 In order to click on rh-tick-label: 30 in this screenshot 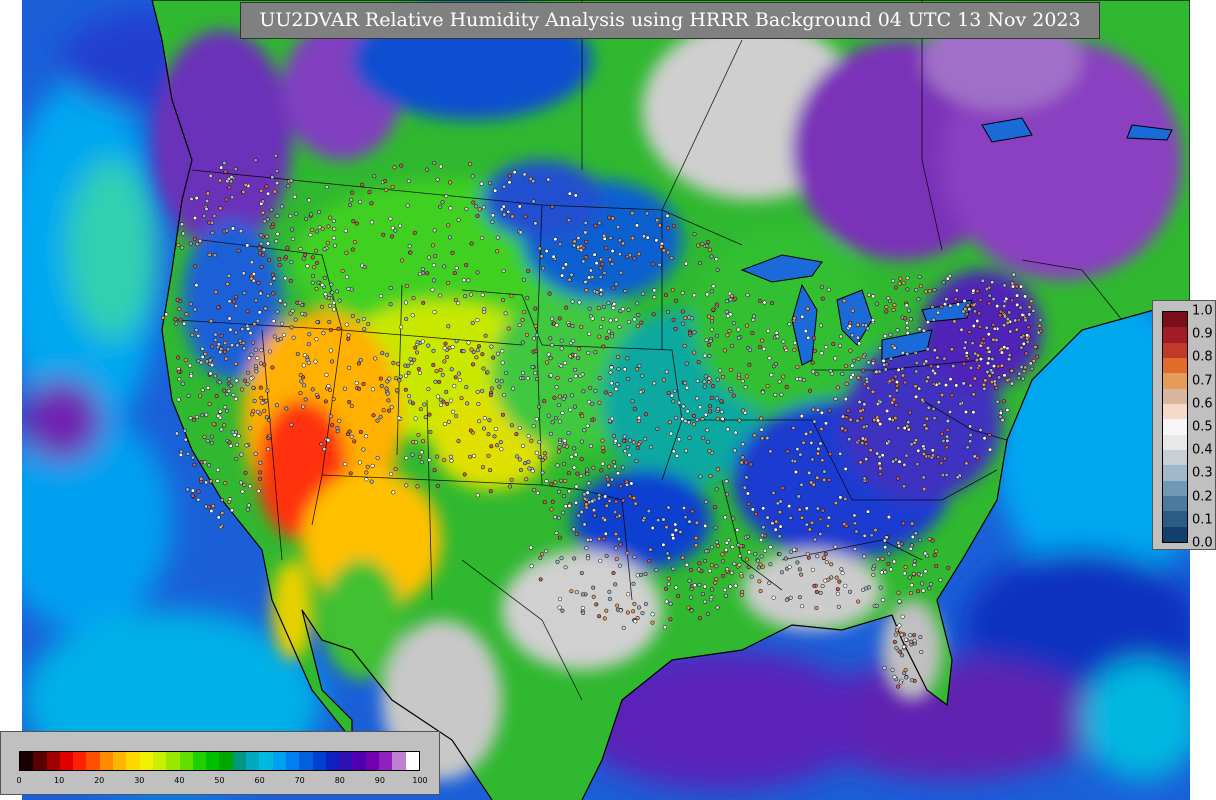, I will do `click(139, 780)`.